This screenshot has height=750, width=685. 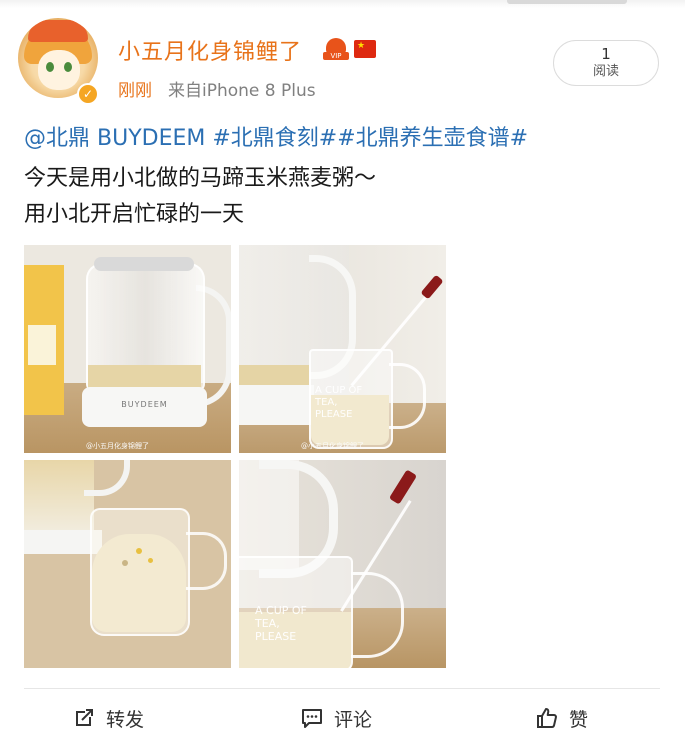 I want to click on avatar-eye-right, so click(x=68, y=67).